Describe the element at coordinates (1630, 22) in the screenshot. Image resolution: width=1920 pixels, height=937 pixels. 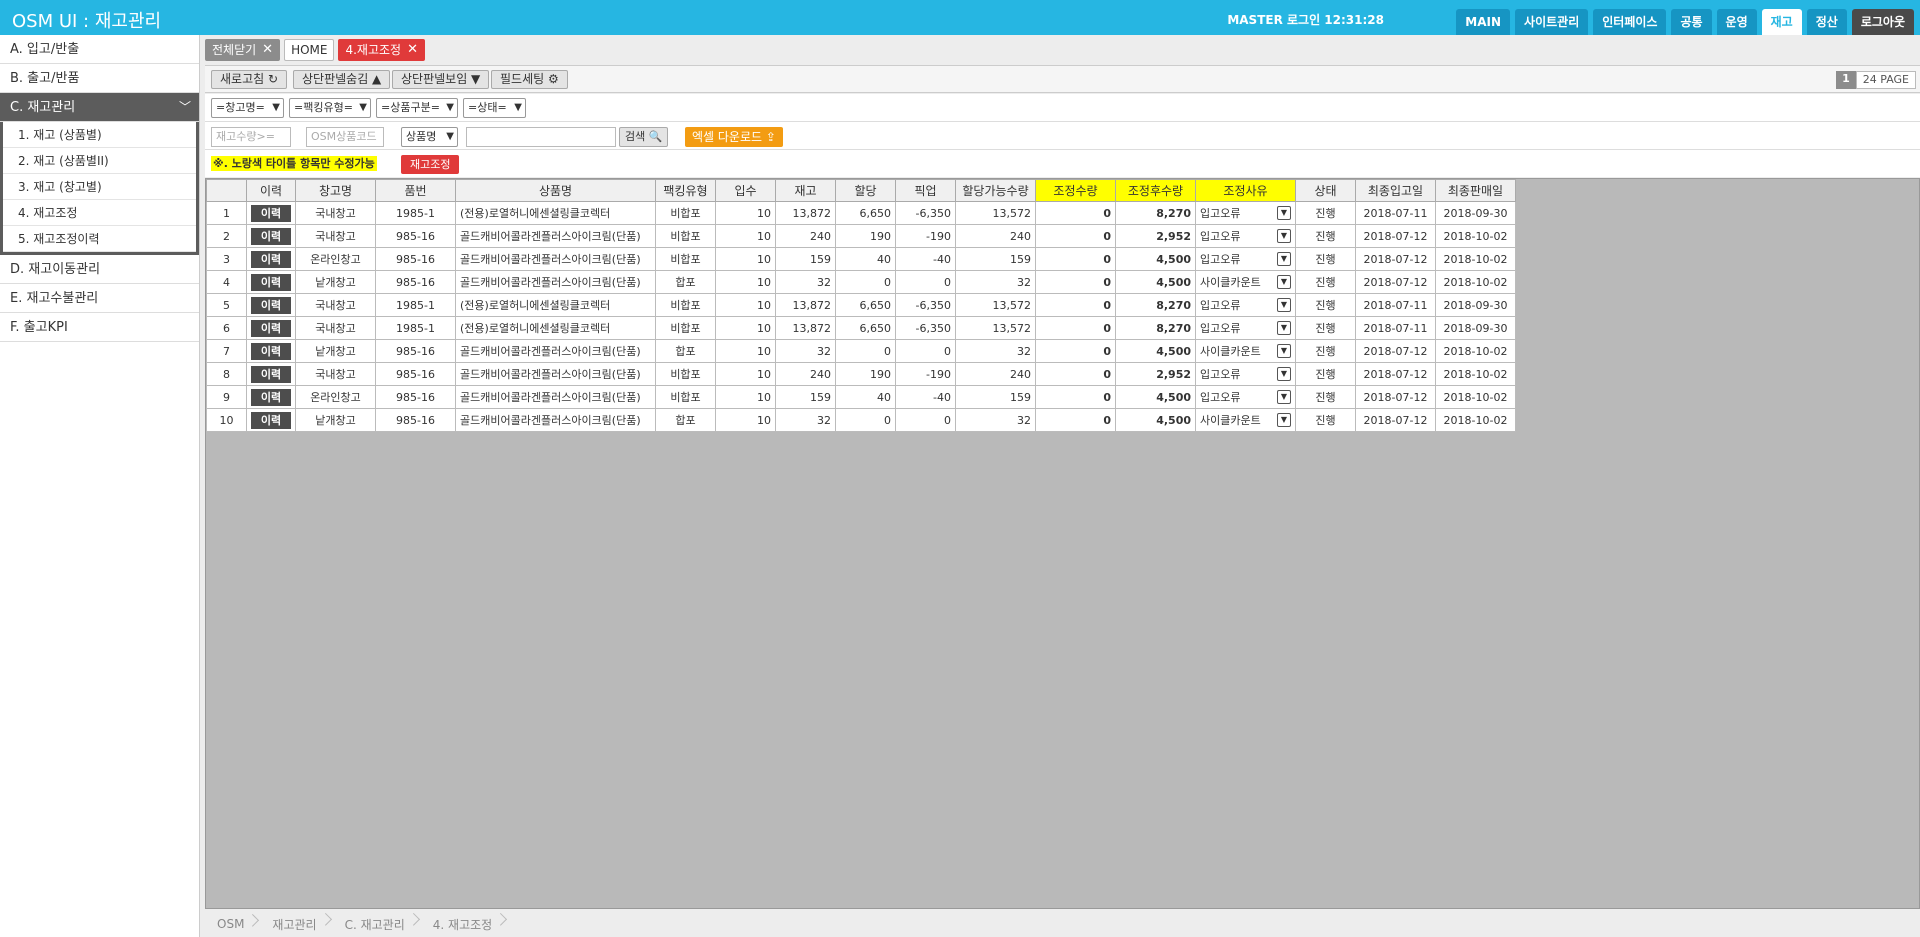
I see `nav-interface: 인터페이스` at that location.